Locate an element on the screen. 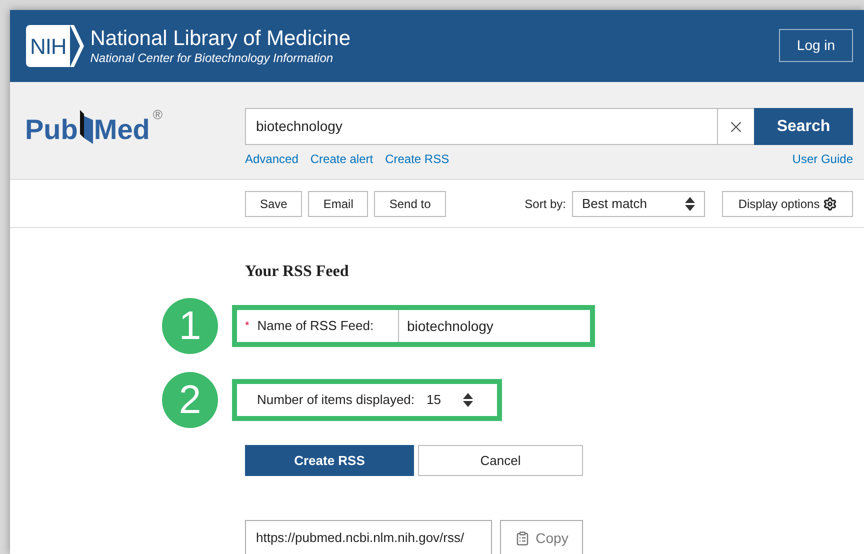  sort-label: Sort by: is located at coordinates (545, 204).